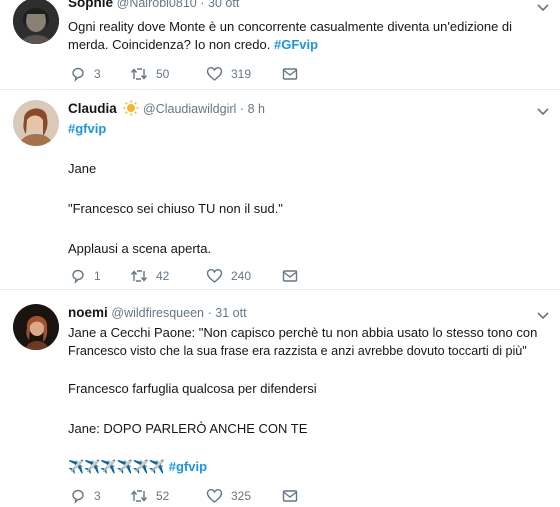  I want to click on tweet-actions: 3 52 325, so click(184, 496).